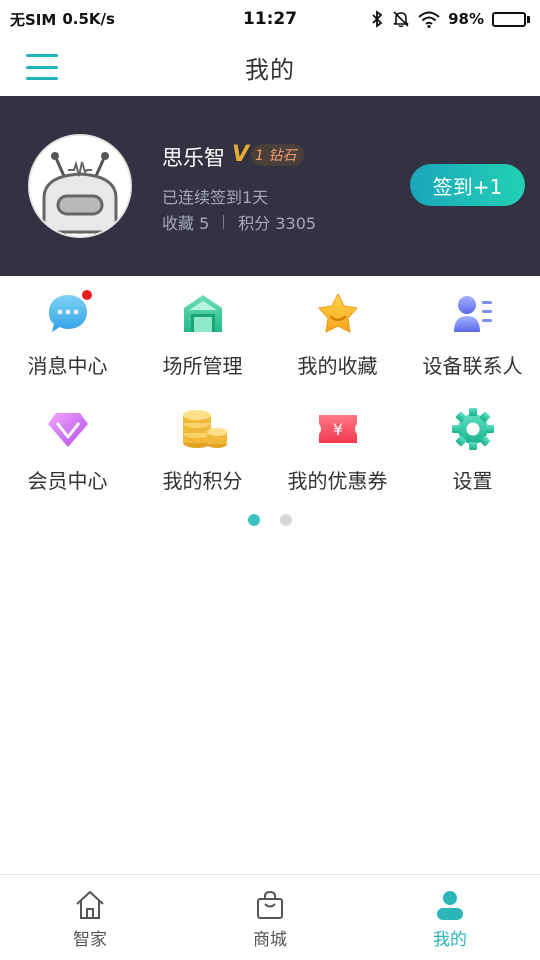 Image resolution: width=540 pixels, height=960 pixels. What do you see at coordinates (224, 222) in the screenshot?
I see `stats-divider` at bounding box center [224, 222].